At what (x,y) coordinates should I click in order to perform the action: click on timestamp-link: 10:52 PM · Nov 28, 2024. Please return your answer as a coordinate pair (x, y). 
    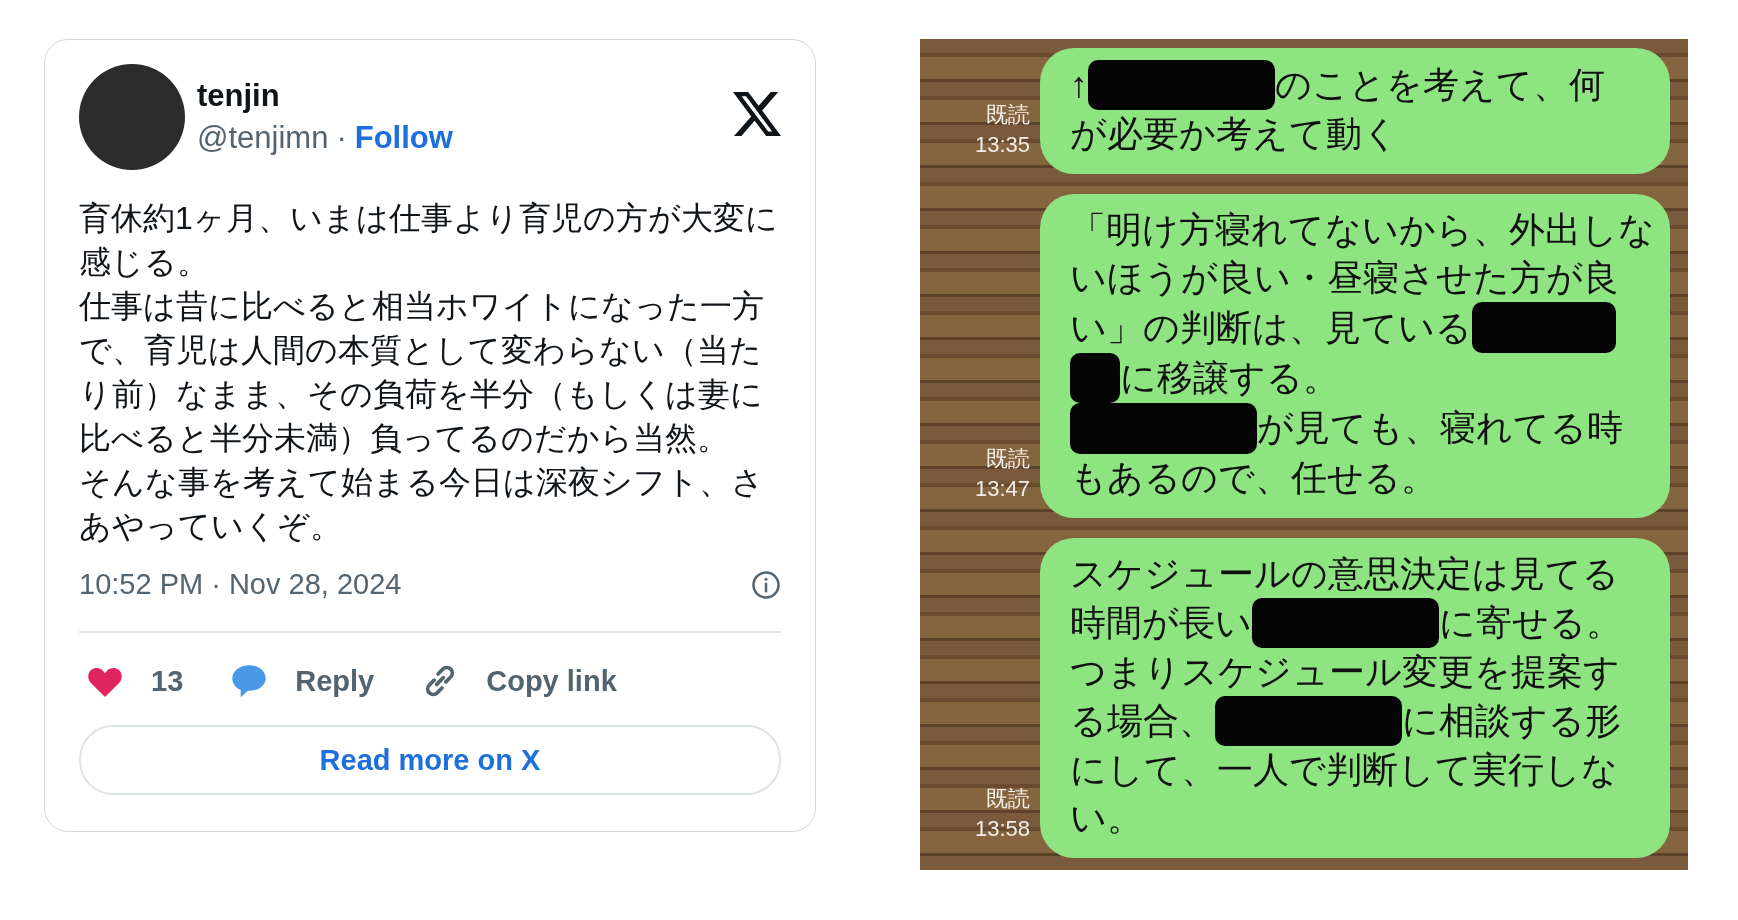
    Looking at the image, I should click on (240, 584).